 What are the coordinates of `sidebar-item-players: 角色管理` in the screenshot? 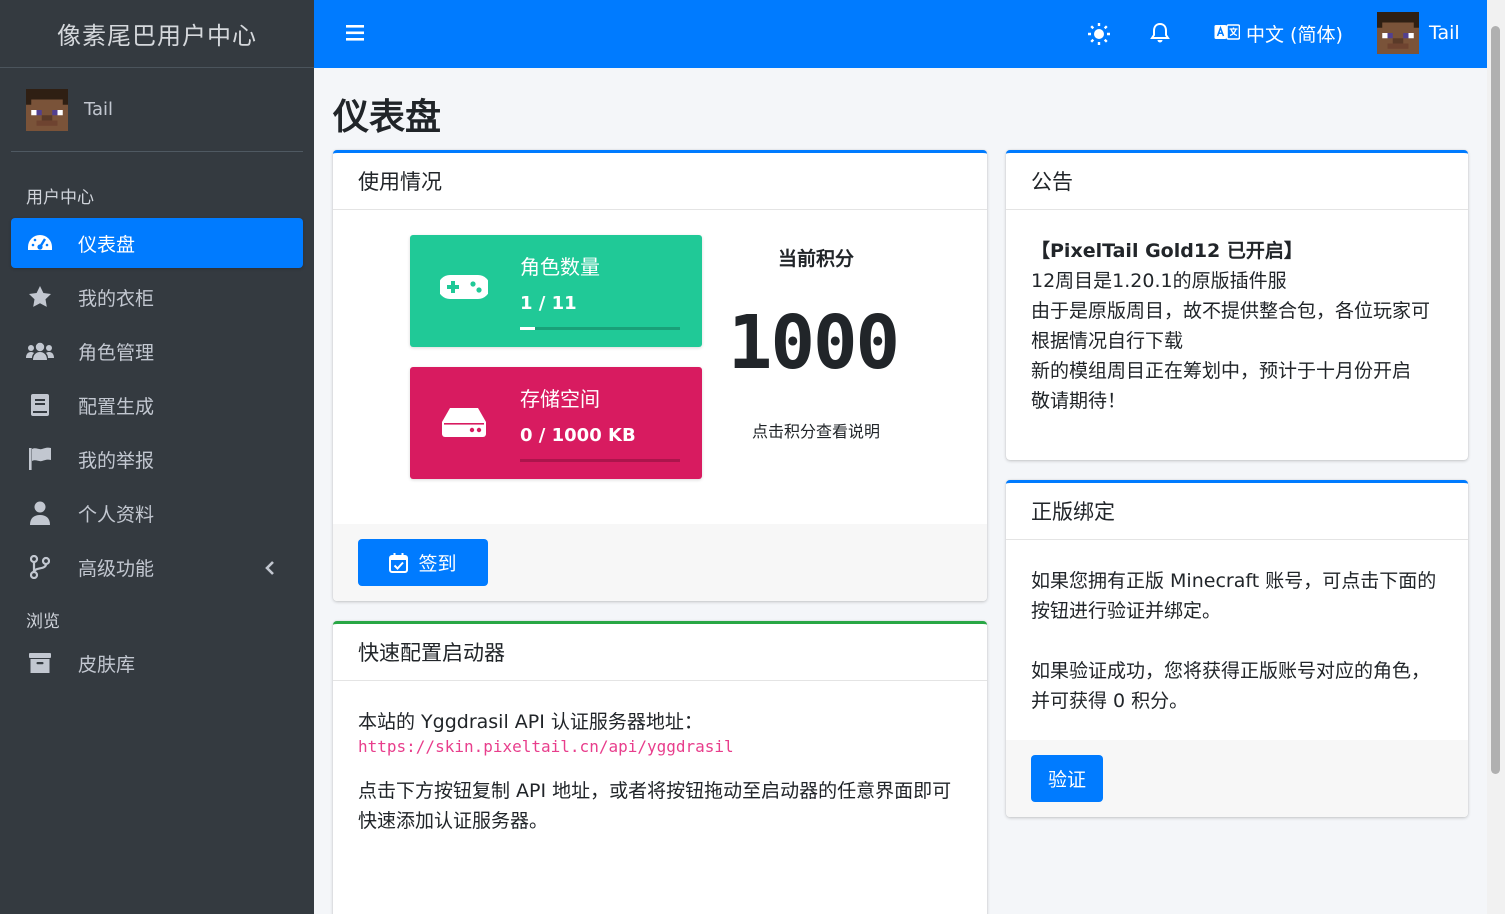 It's located at (157, 351).